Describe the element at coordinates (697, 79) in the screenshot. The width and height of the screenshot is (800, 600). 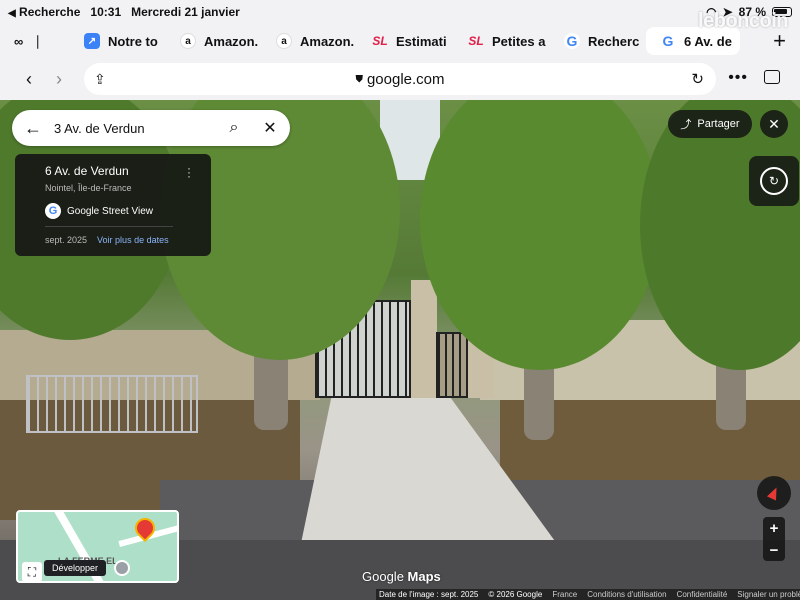
I see `reload-icon: ↻` at that location.